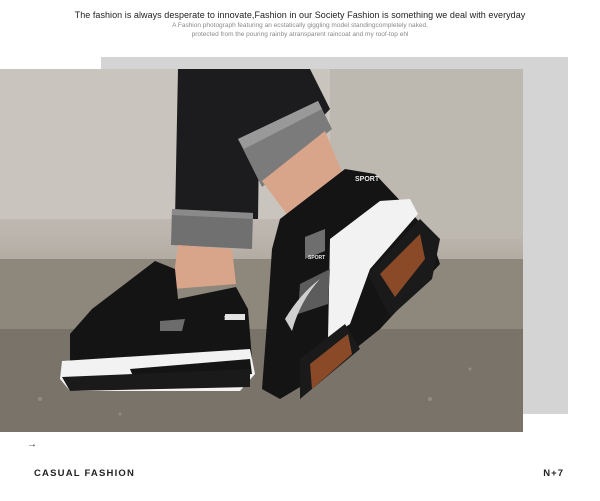 The height and width of the screenshot is (501, 600). I want to click on footer-left-label: CASUAL FASHION, so click(85, 473).